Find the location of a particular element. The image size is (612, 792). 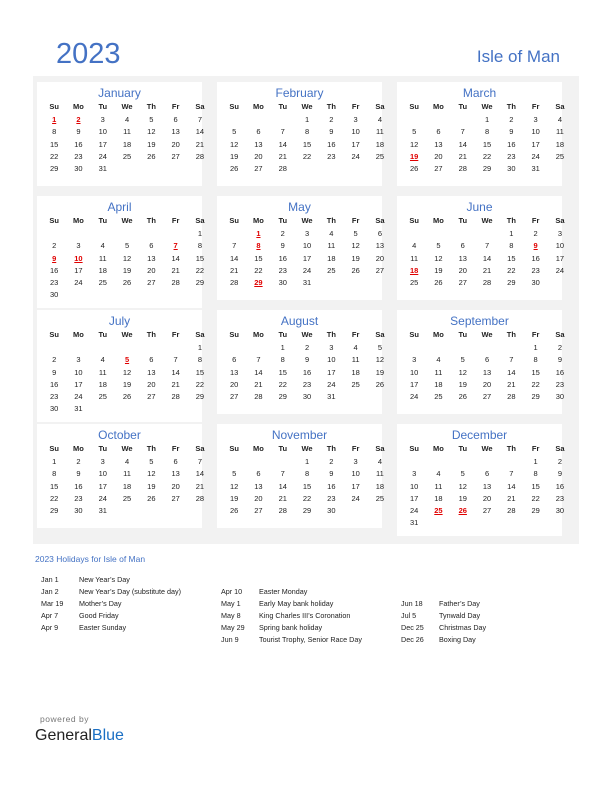

holidays-title: 2023 Holidays for Isle of Man is located at coordinates (90, 559).